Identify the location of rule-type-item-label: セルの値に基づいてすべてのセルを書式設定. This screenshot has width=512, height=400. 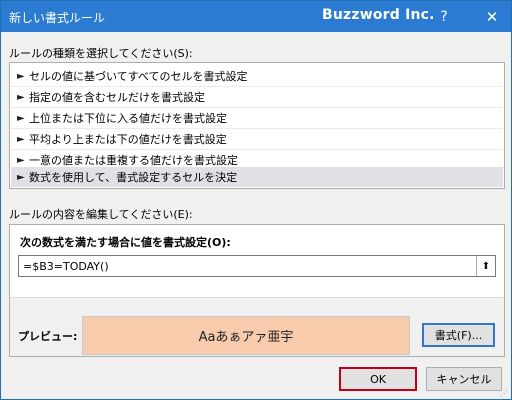
(138, 76).